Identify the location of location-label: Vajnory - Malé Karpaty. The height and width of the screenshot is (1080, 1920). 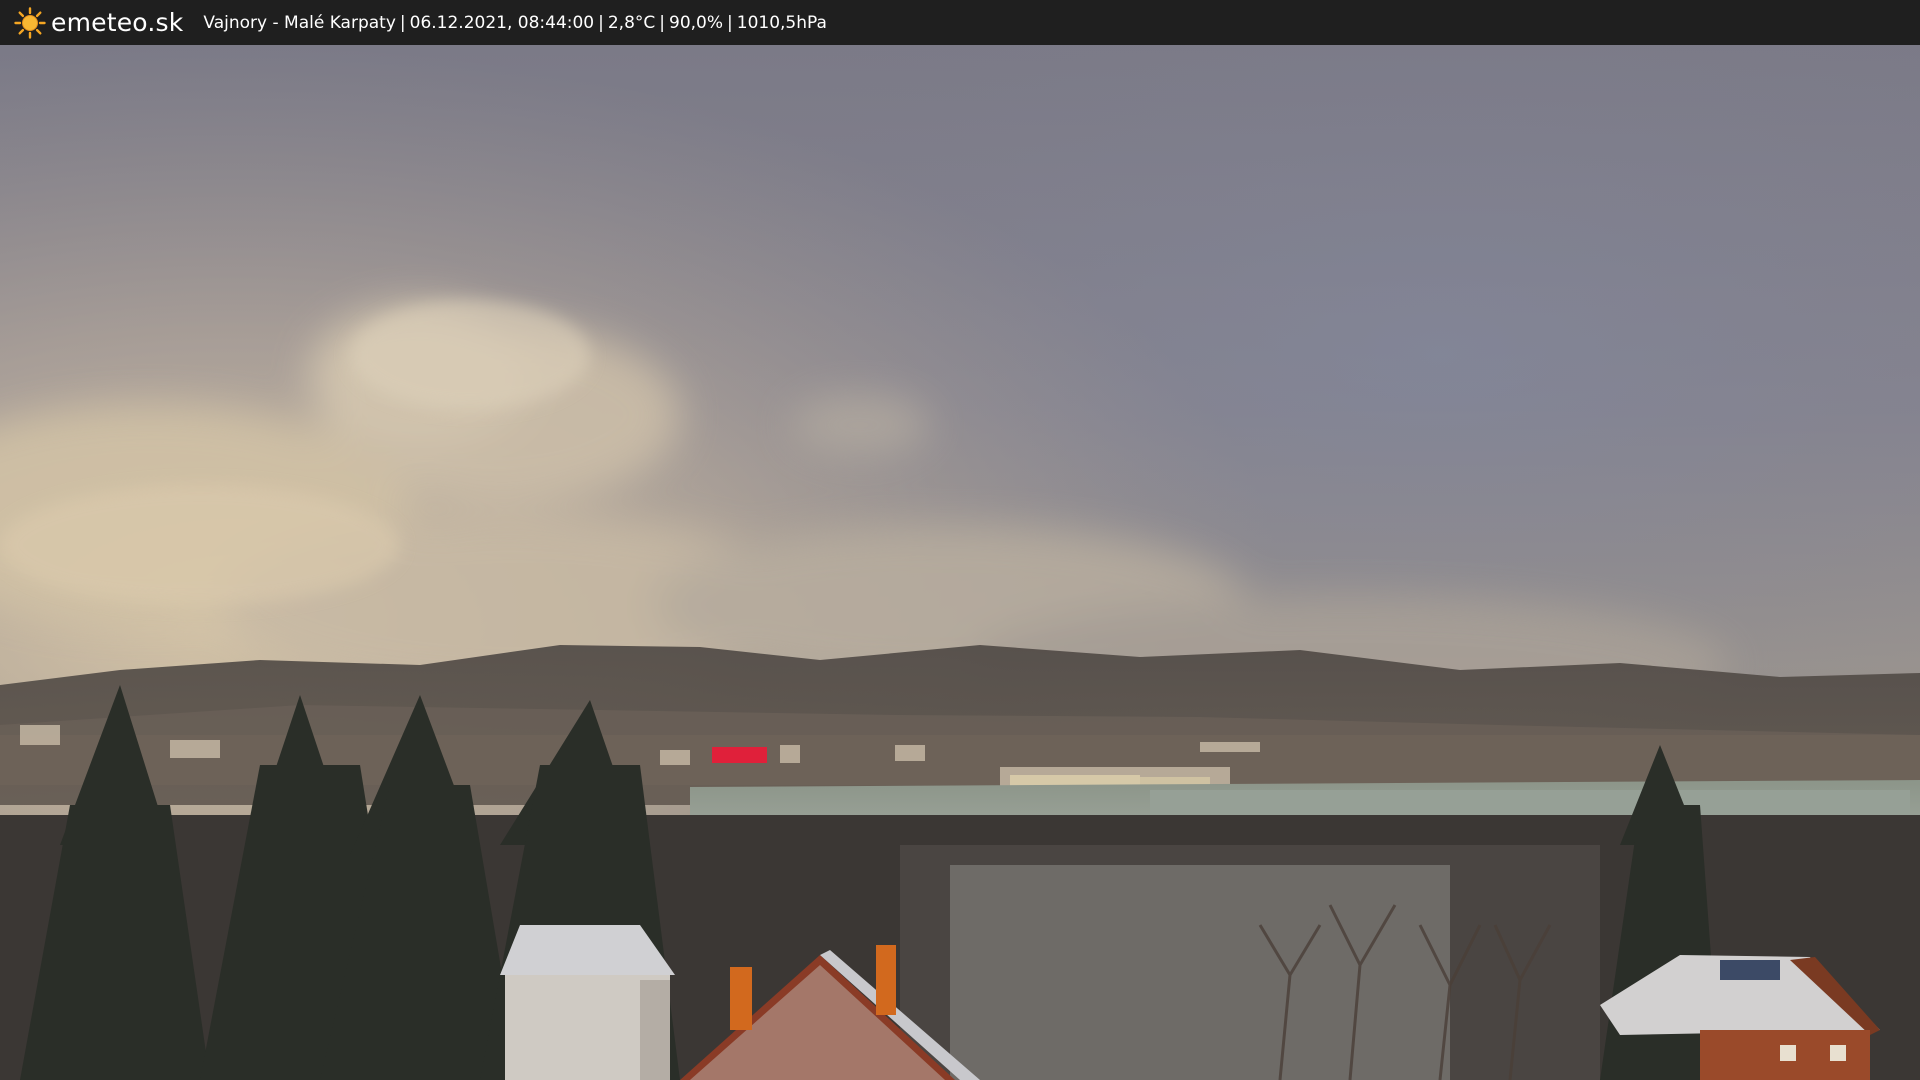
(299, 22).